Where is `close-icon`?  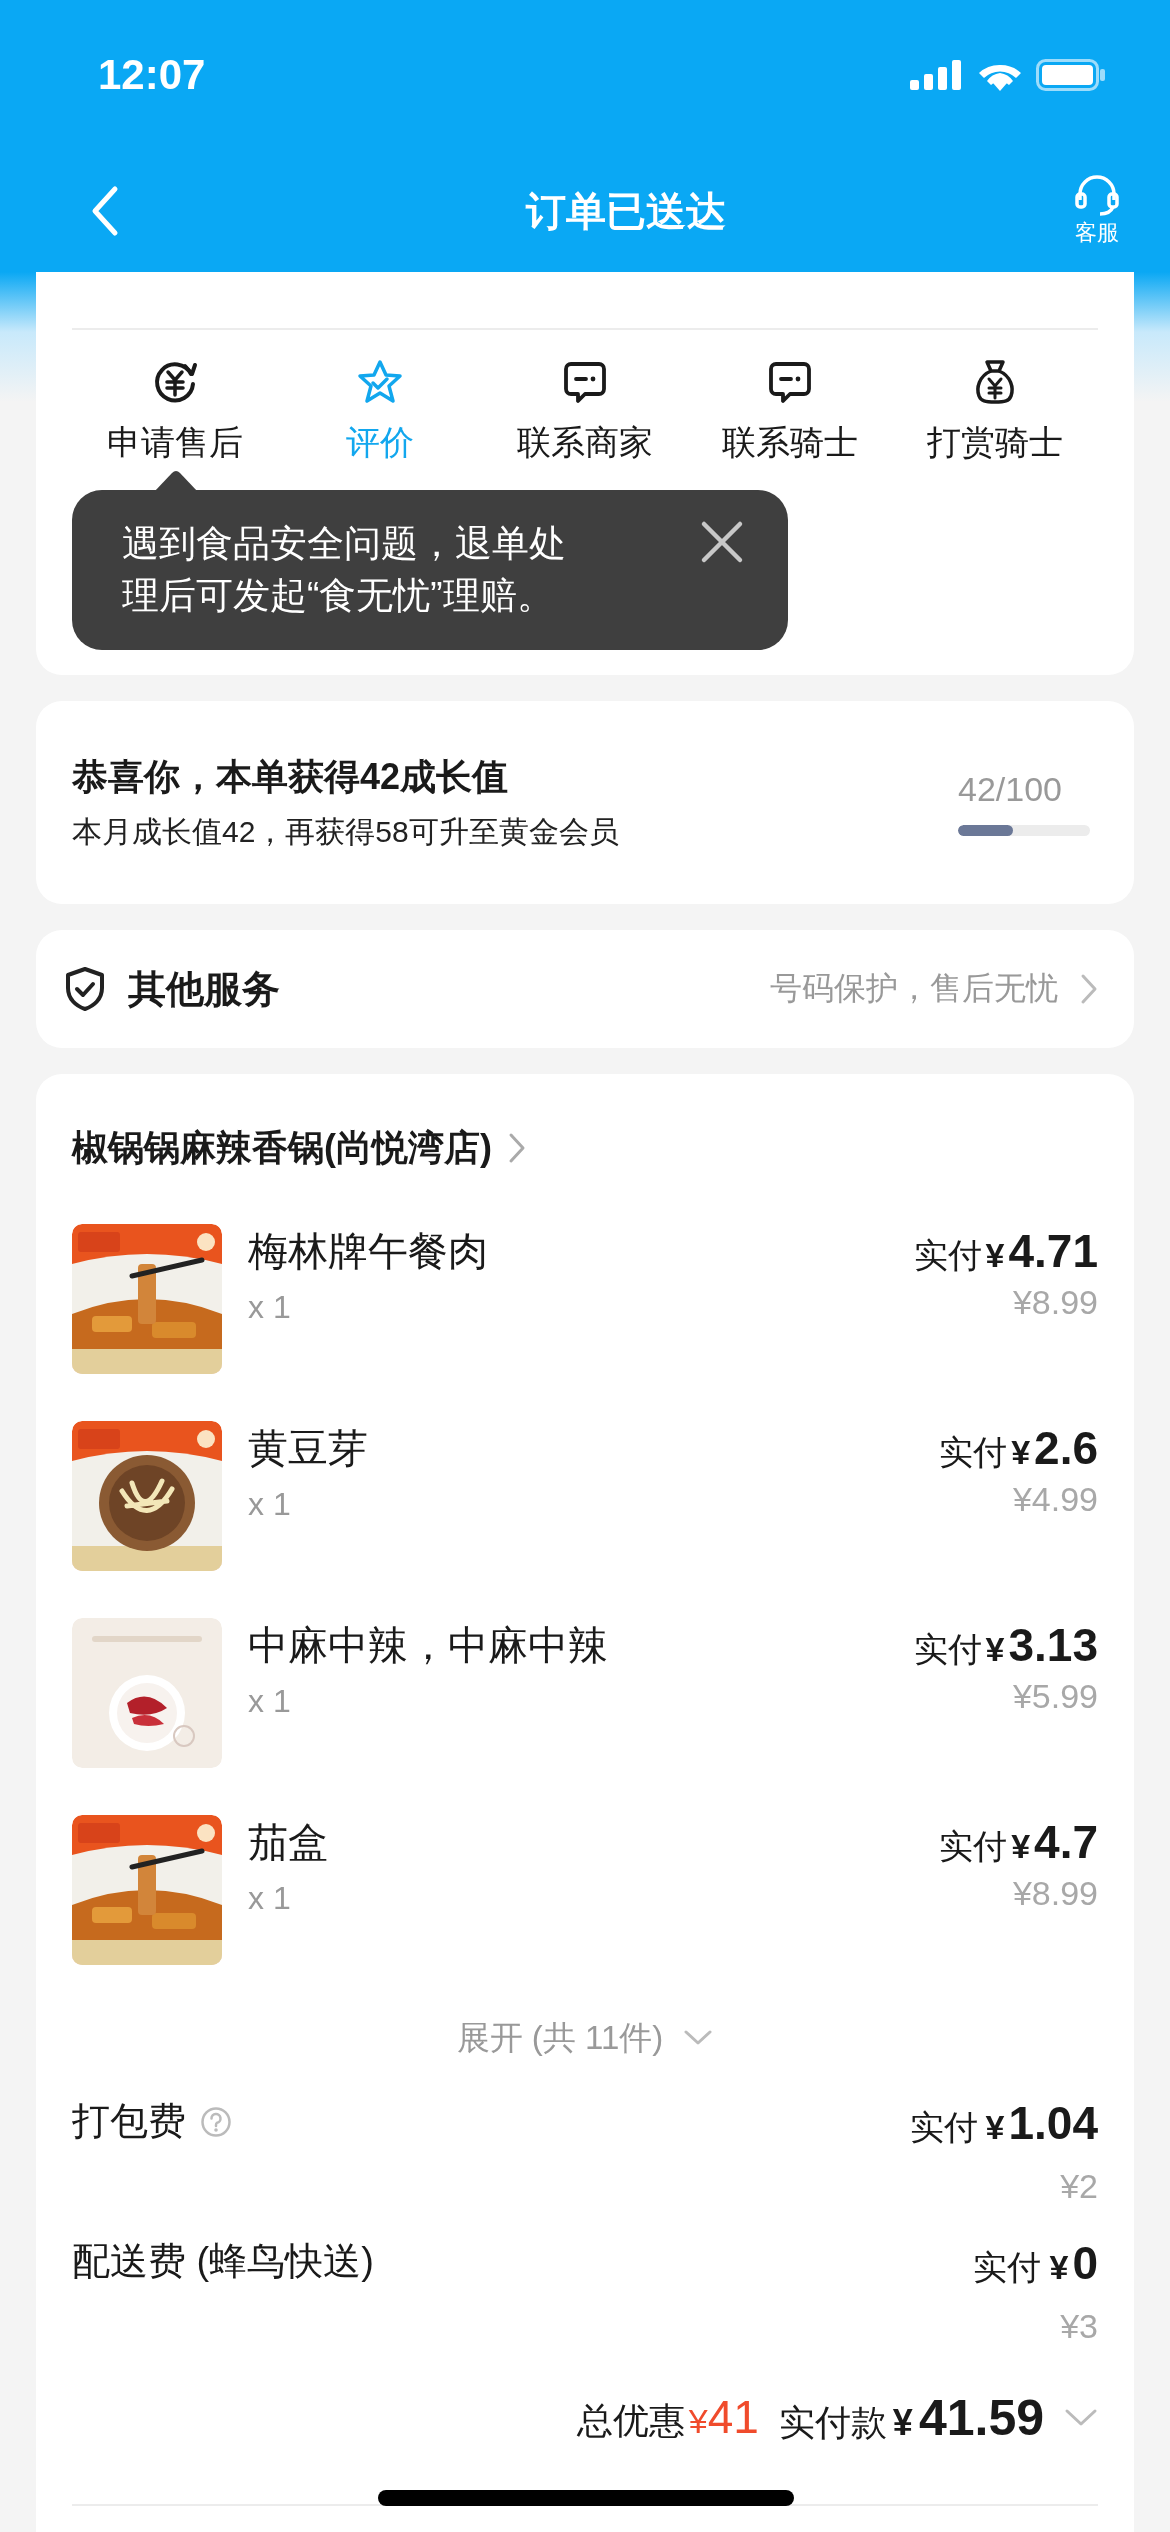 close-icon is located at coordinates (722, 542).